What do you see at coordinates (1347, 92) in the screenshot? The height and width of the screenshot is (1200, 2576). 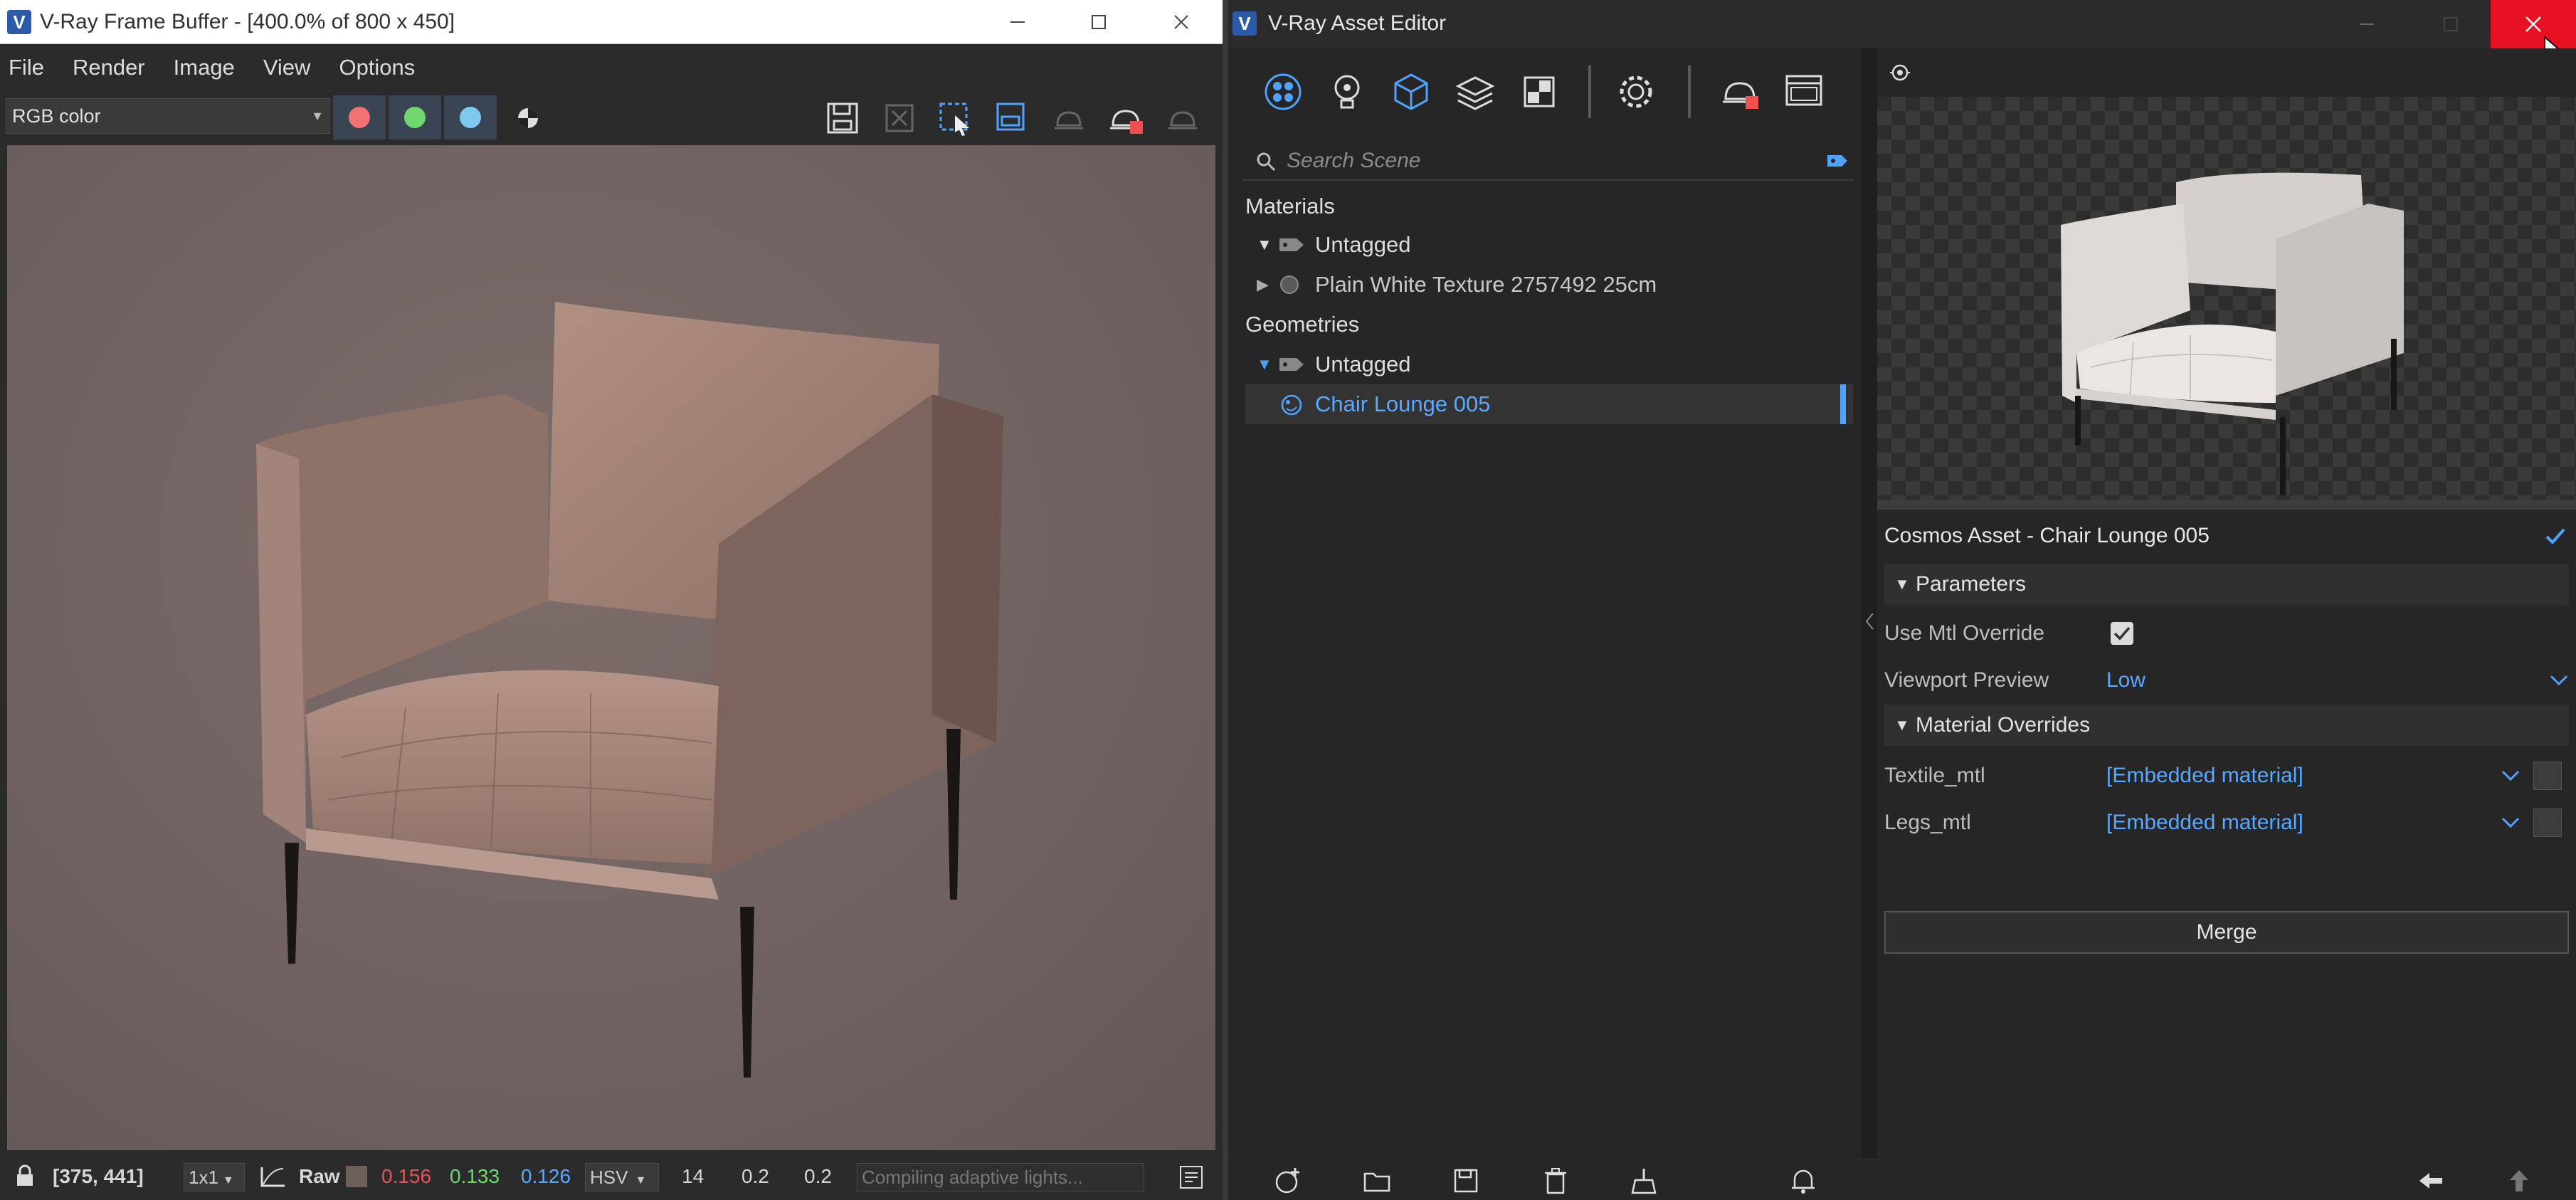 I see `lights-tab` at bounding box center [1347, 92].